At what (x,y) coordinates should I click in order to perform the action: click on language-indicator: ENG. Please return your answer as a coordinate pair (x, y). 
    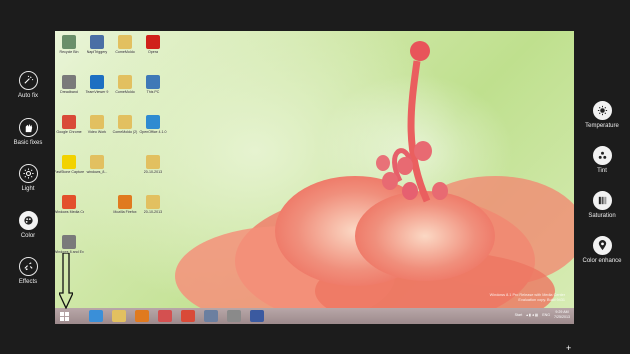
    Looking at the image, I should click on (546, 315).